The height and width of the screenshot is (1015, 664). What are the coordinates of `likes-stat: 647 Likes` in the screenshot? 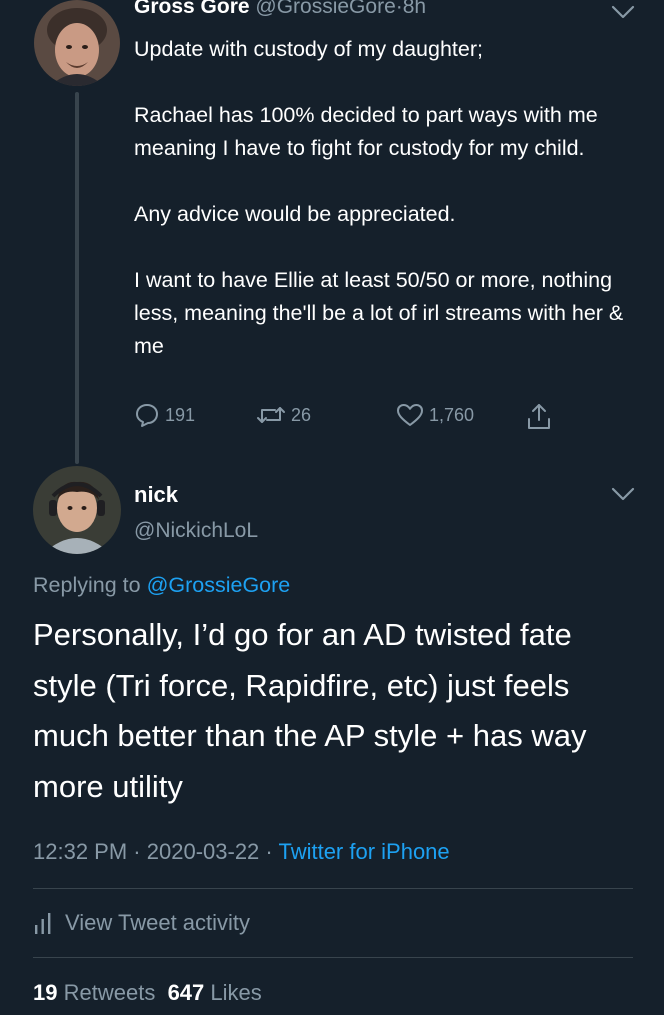 It's located at (215, 992).